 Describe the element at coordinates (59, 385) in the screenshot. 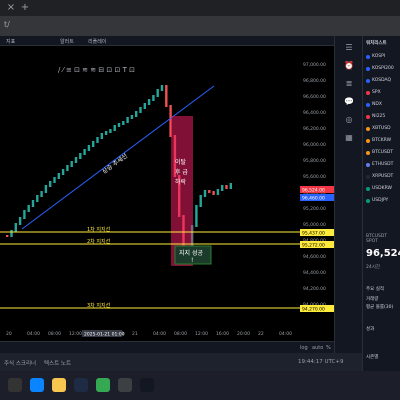

I see `explorer-icon` at that location.